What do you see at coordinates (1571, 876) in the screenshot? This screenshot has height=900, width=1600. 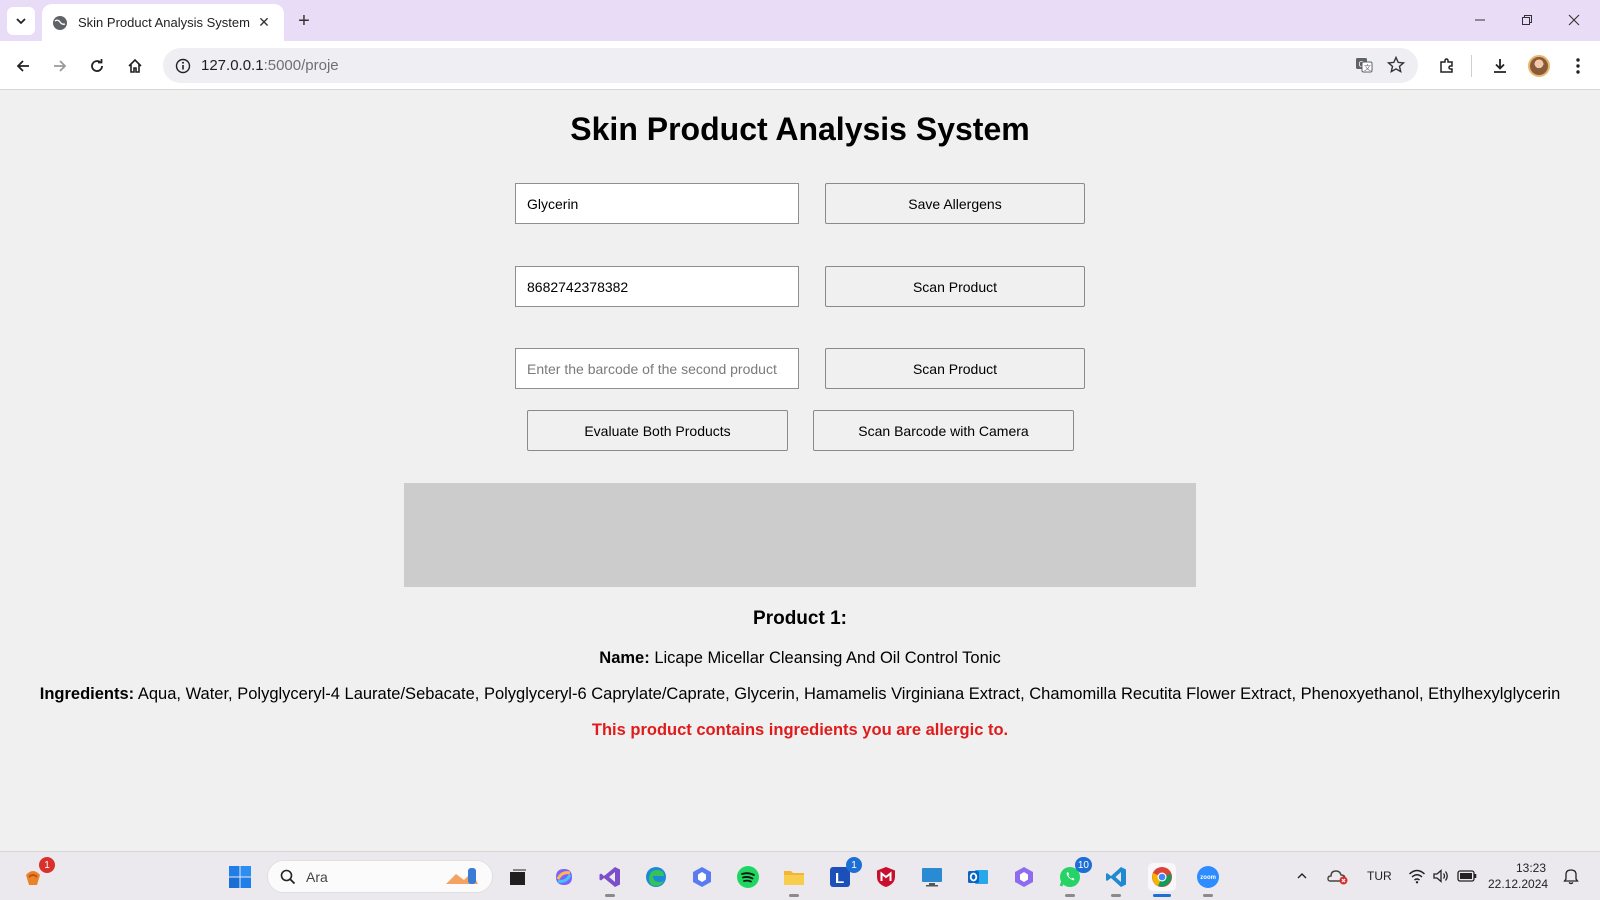 I see `notification-bell-icon` at bounding box center [1571, 876].